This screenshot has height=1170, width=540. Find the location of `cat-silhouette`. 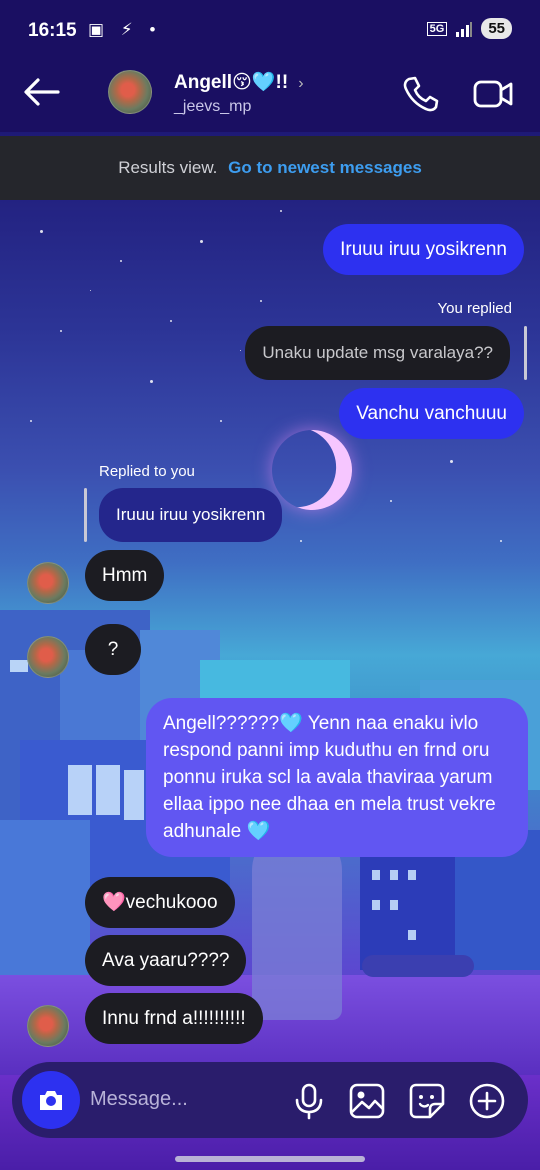

cat-silhouette is located at coordinates (297, 925).